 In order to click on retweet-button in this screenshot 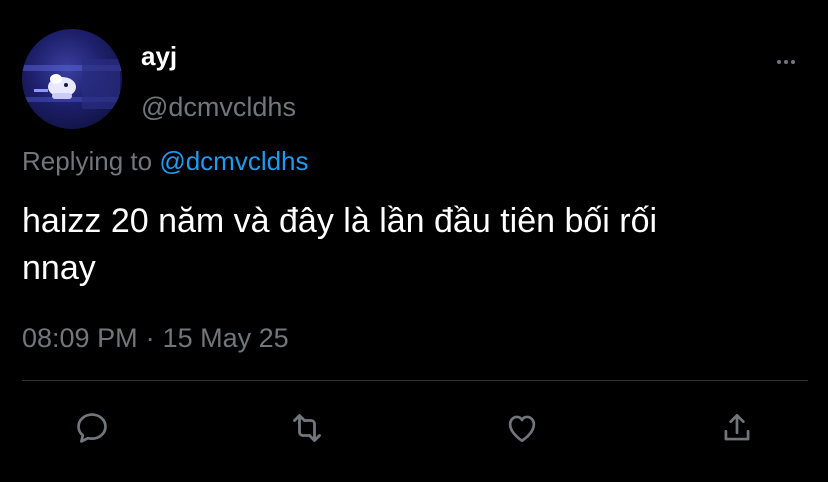, I will do `click(307, 428)`.